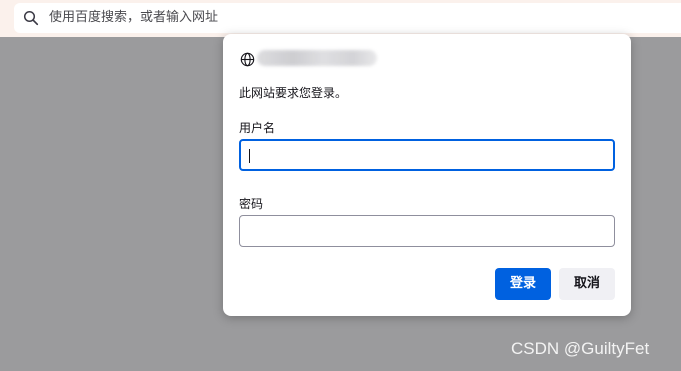  What do you see at coordinates (347, 18) in the screenshot?
I see `address-input: 使用百度搜索，或者输入网址` at bounding box center [347, 18].